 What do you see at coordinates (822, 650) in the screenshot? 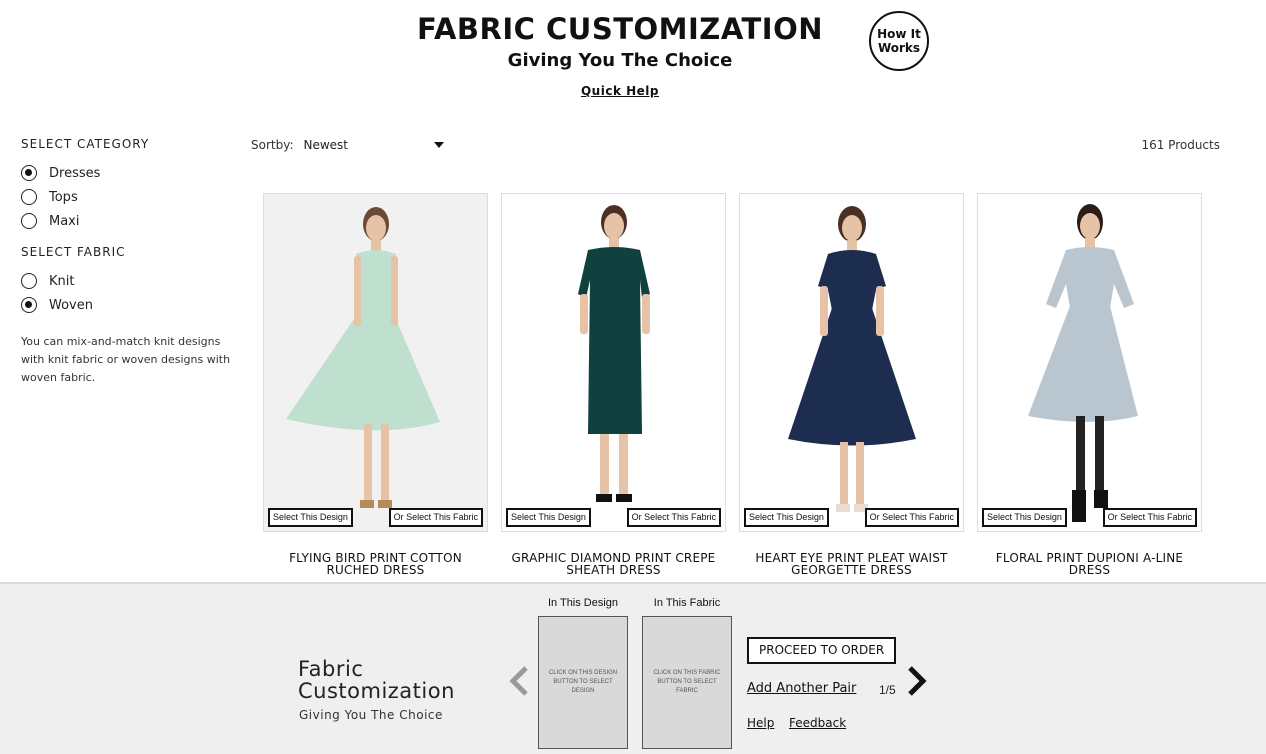
I see `proceed-to-order-button: PROCEED TO ORDER` at bounding box center [822, 650].